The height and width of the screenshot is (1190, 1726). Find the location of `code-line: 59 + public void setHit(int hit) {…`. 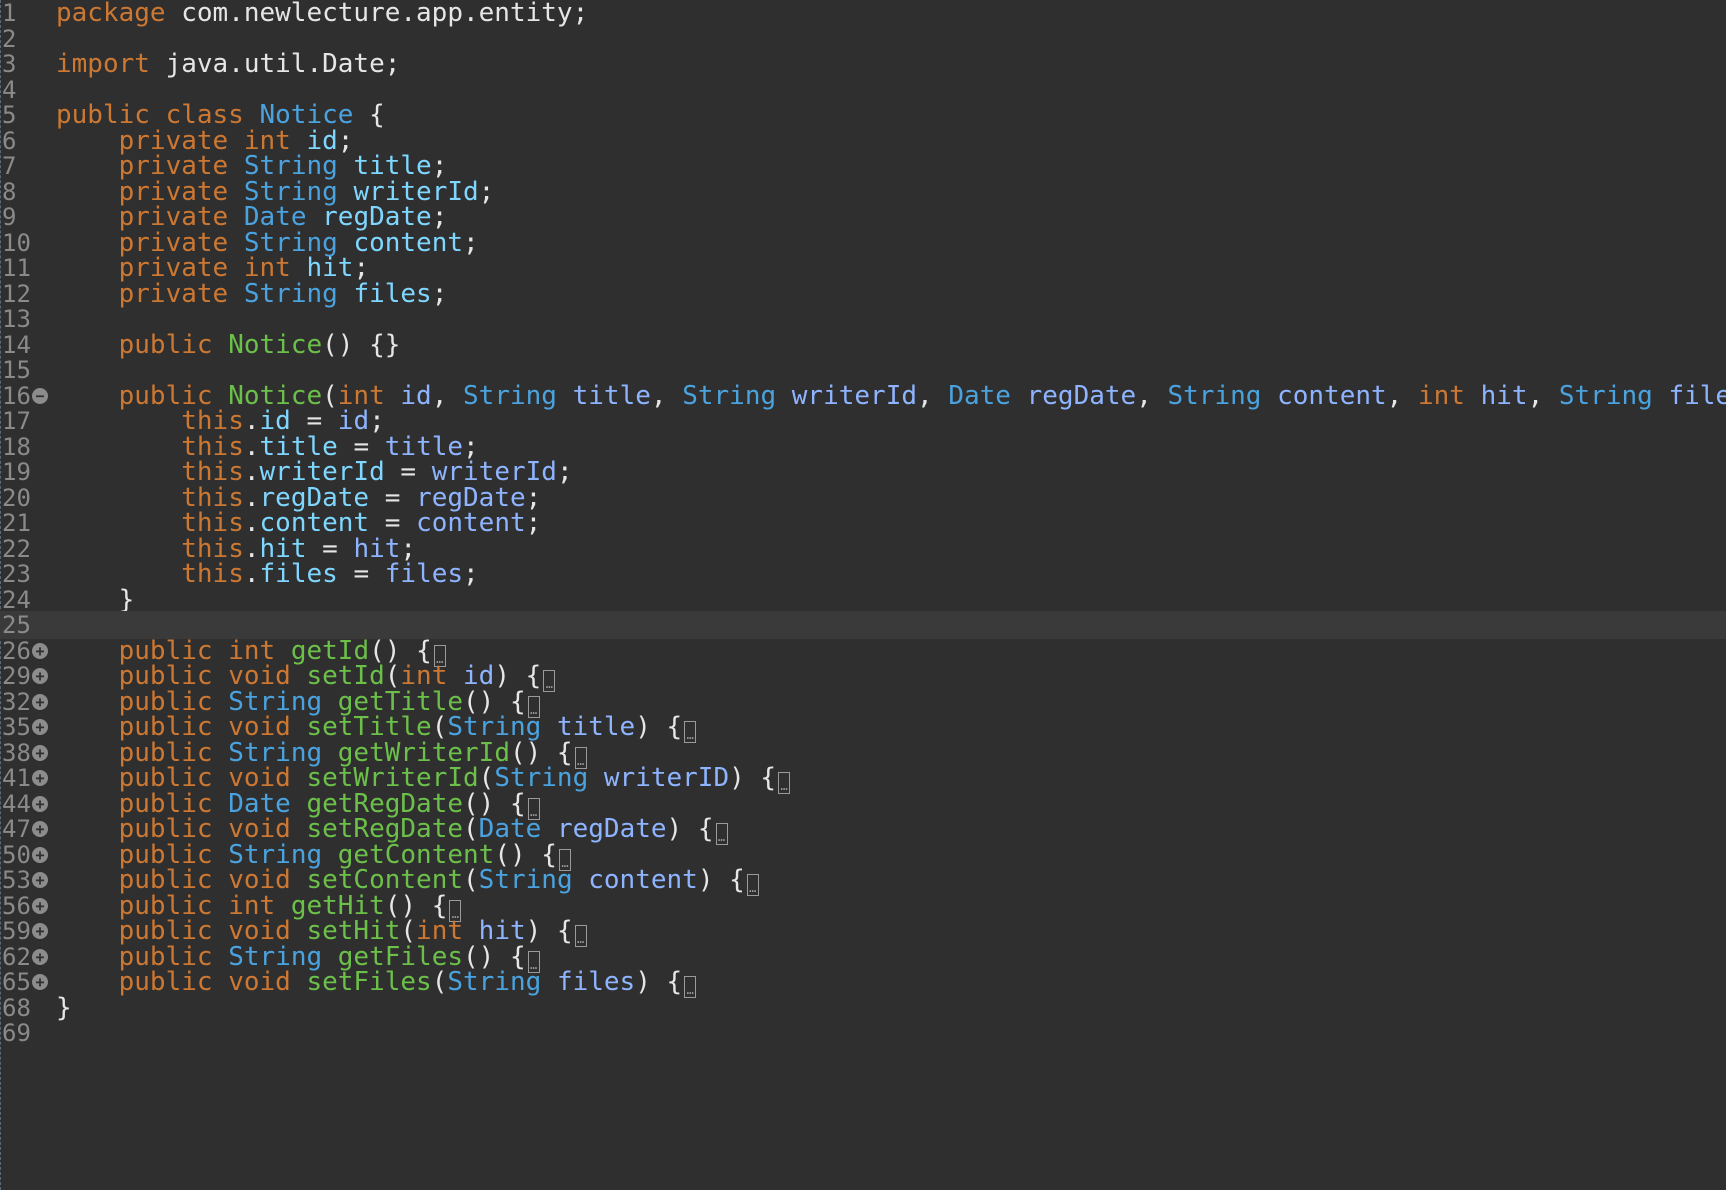

code-line: 59 + public void setHit(int hit) {… is located at coordinates (863, 931).